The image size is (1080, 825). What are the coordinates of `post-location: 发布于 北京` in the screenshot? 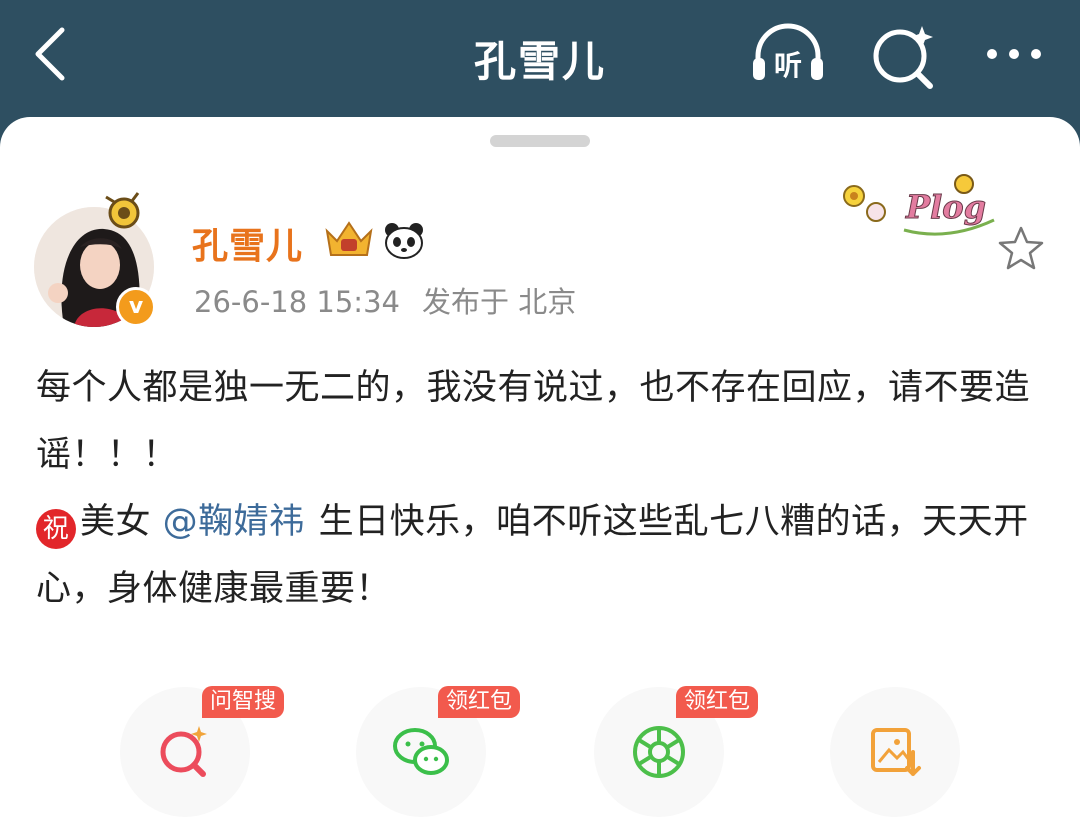 It's located at (499, 302).